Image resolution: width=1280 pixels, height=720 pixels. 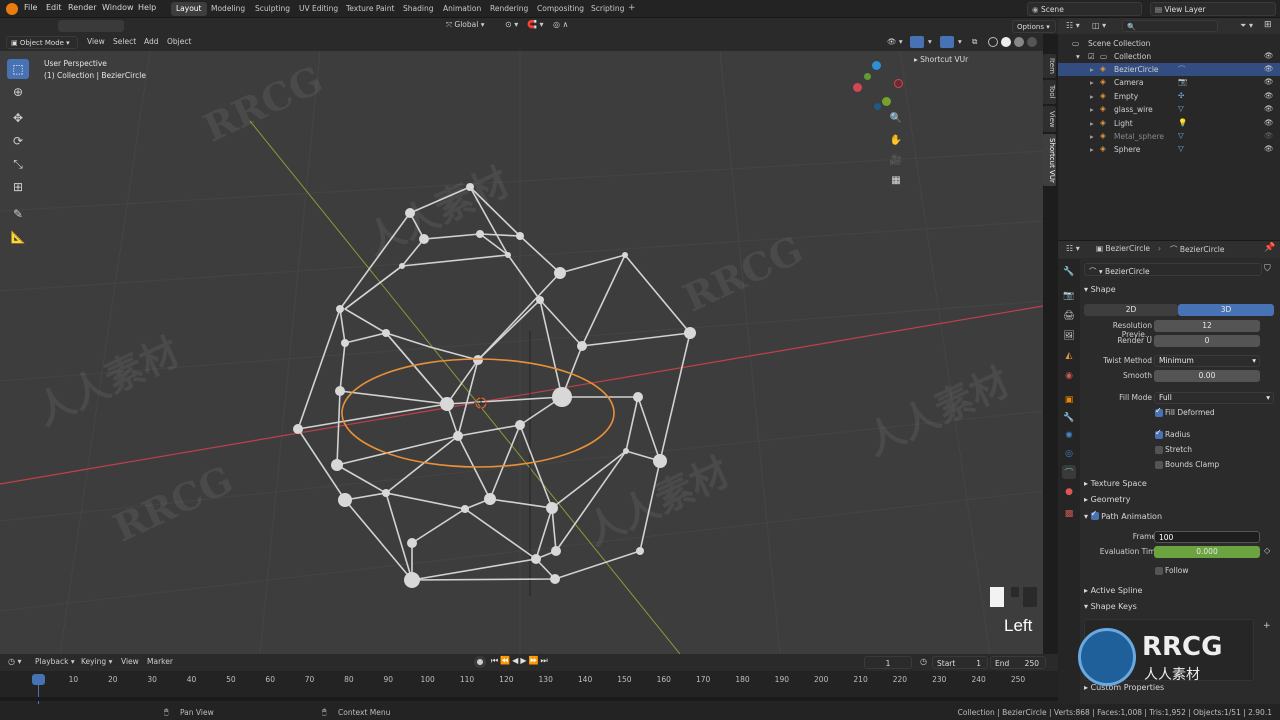 What do you see at coordinates (38, 679) in the screenshot?
I see `playhead` at bounding box center [38, 679].